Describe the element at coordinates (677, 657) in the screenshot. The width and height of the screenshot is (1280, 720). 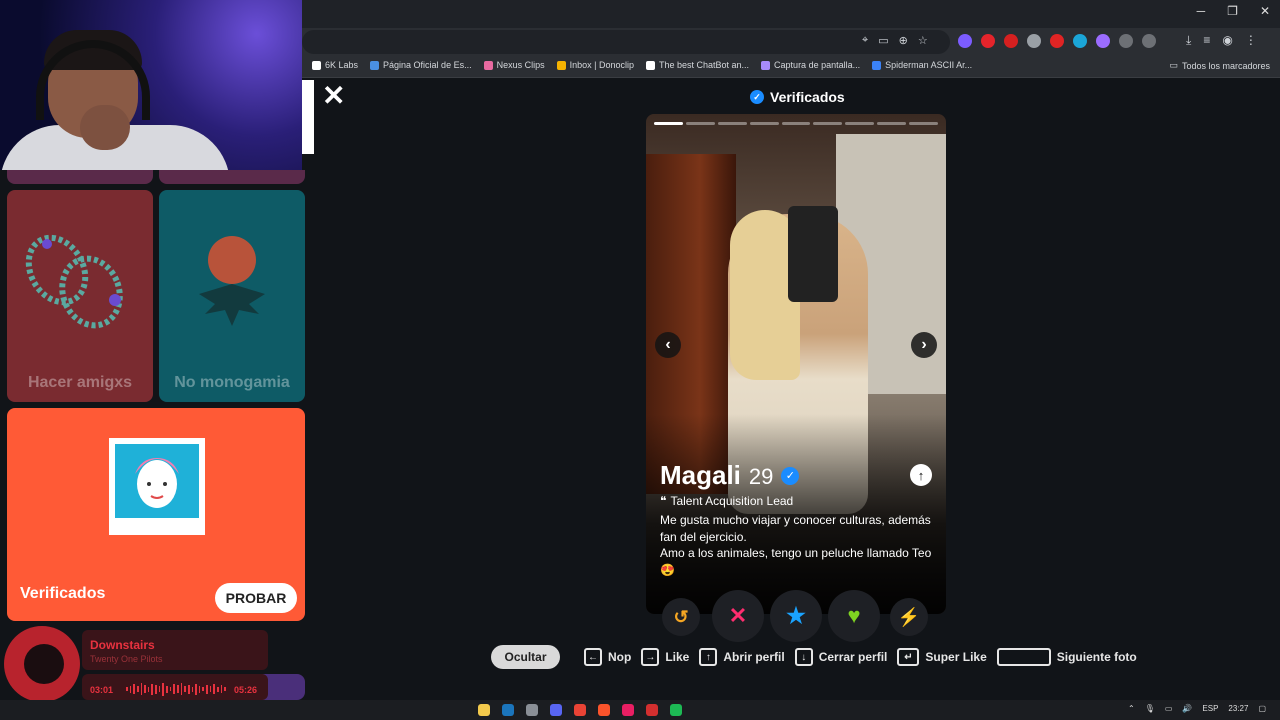
I see `shortcut-label: Like` at that location.